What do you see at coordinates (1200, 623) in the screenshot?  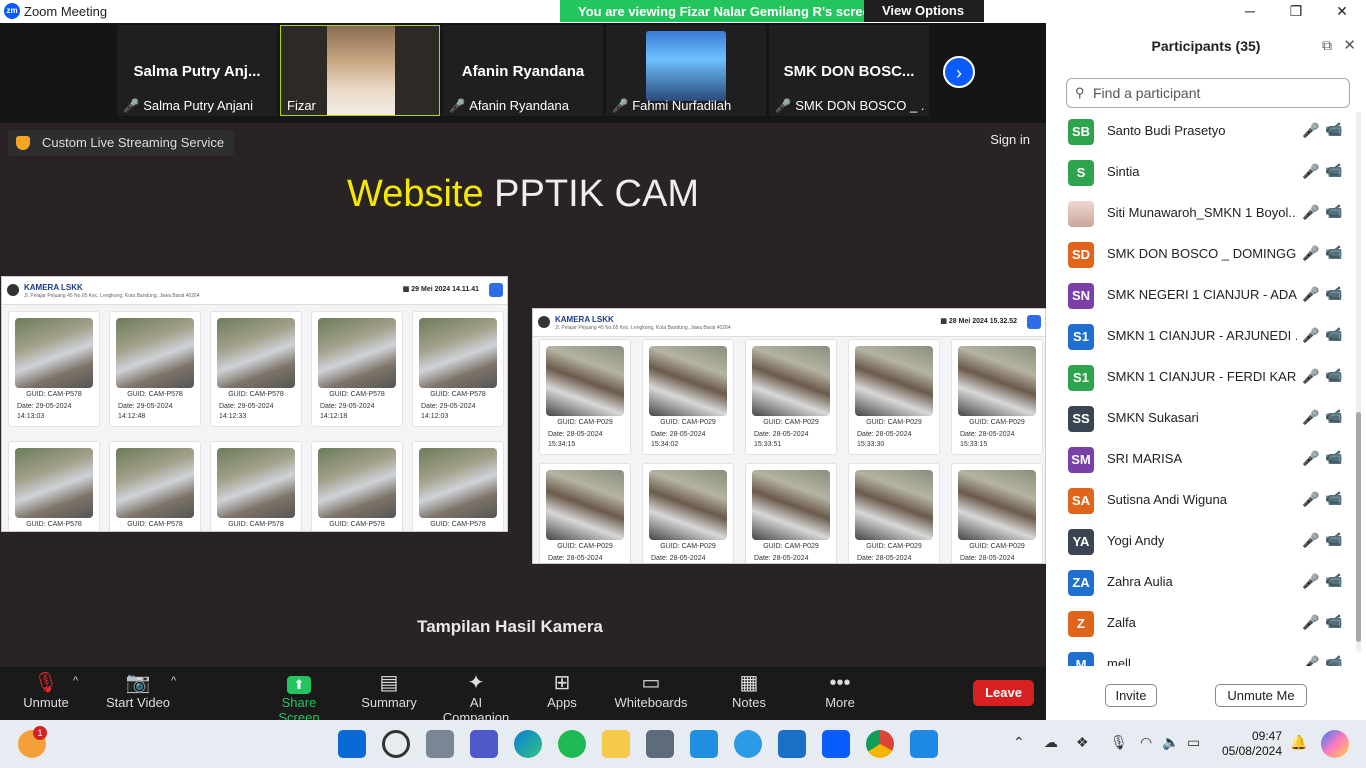 I see `participant-row: Z Zalfa 🎤 📹` at bounding box center [1200, 623].